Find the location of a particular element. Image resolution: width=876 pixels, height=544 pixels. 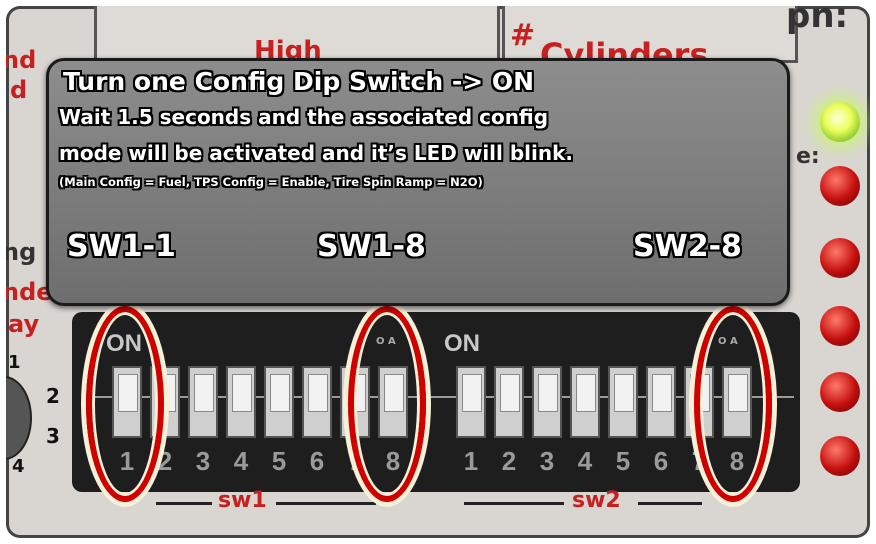

callout-switch-label-sw1-1: SW1-1 is located at coordinates (121, 246).